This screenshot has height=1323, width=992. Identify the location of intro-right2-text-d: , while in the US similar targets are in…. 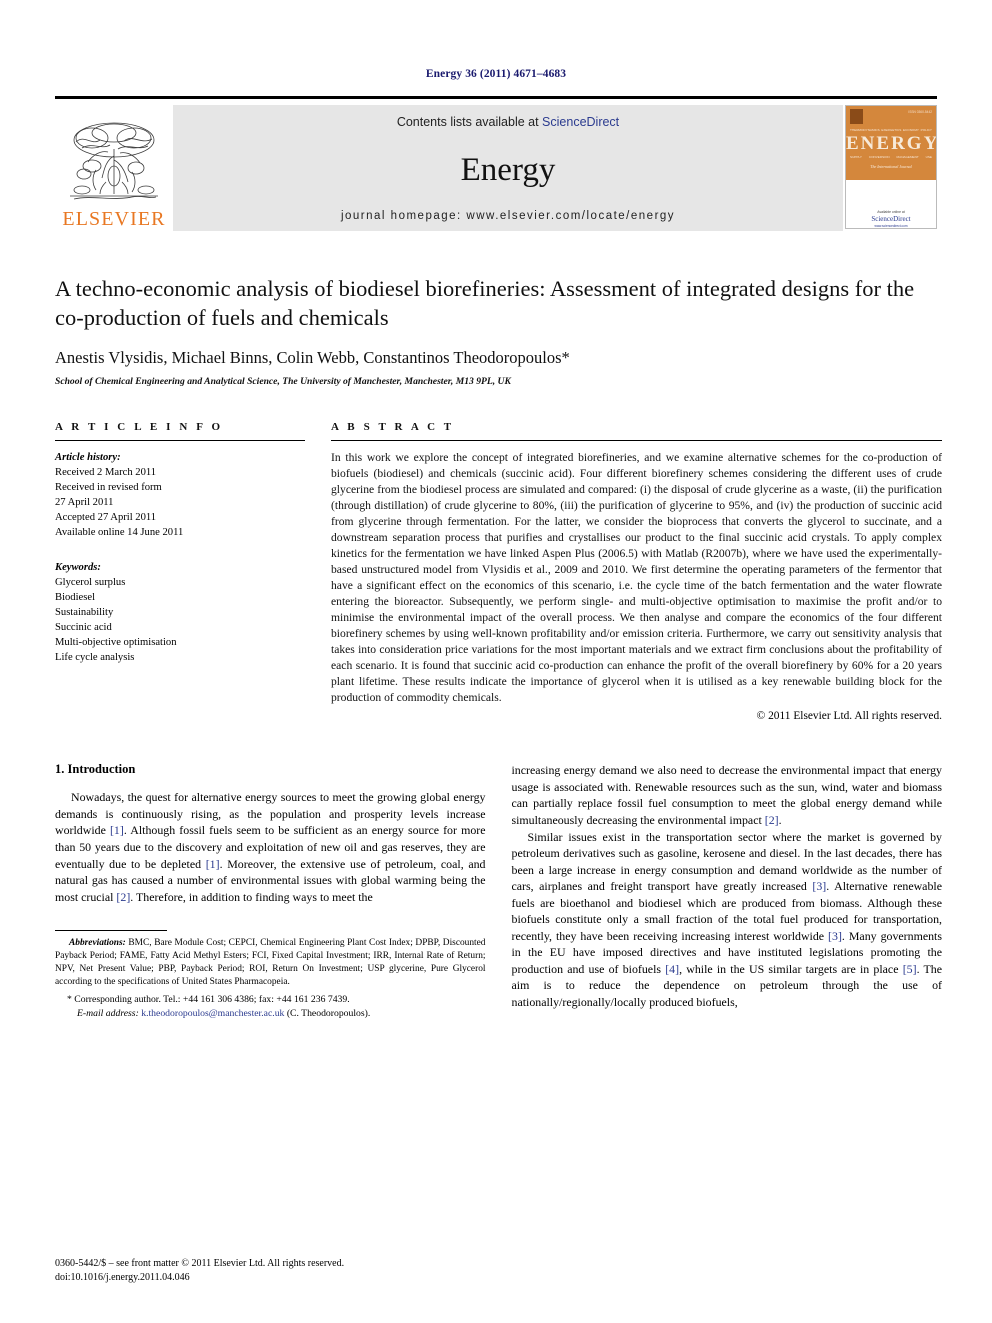
(791, 968).